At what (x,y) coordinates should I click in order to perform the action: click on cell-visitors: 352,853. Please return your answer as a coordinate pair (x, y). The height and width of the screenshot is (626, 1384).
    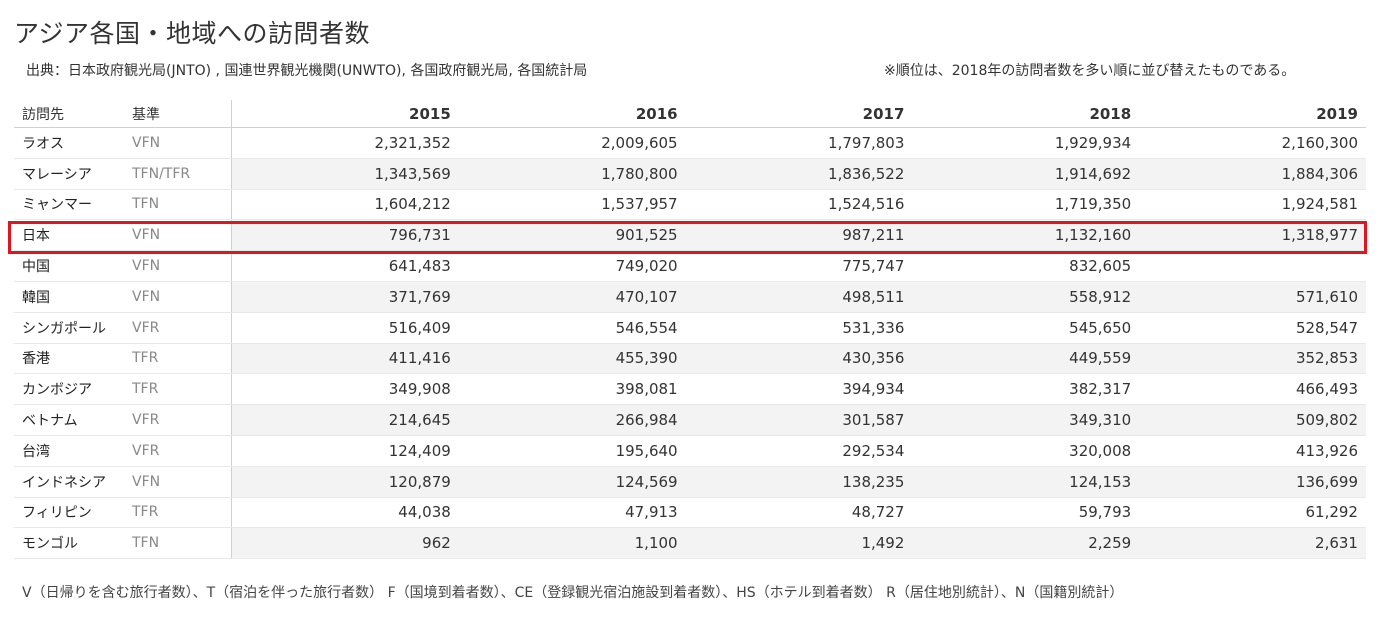
    Looking at the image, I should click on (1326, 358).